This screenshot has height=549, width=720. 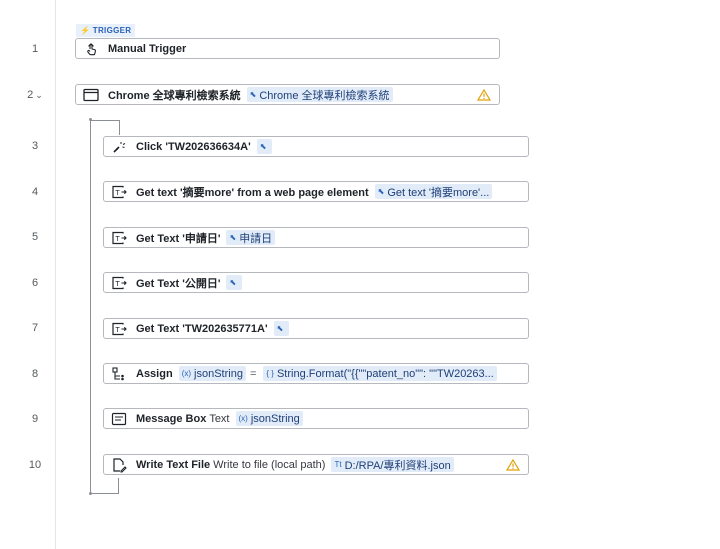 What do you see at coordinates (253, 373) in the screenshot?
I see `equals-sign: =` at bounding box center [253, 373].